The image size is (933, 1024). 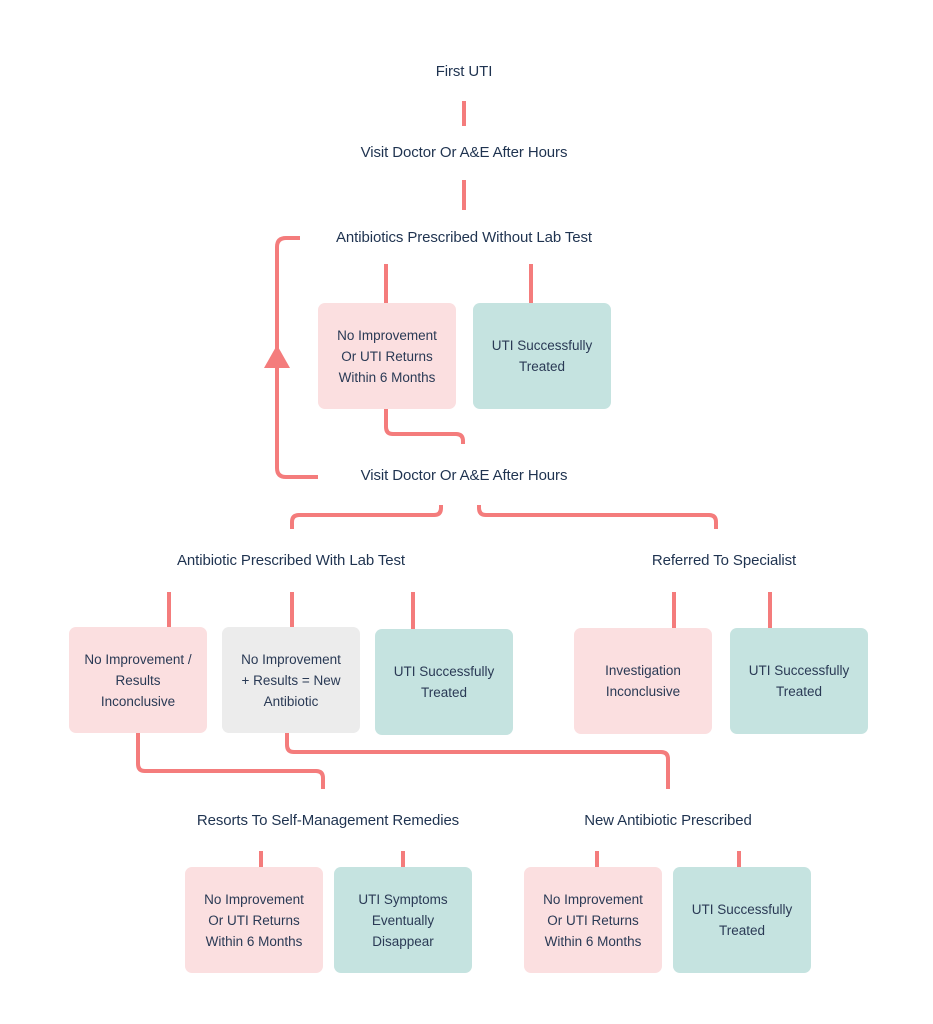 What do you see at coordinates (477, 760) in the screenshot?
I see `connector-results-to-new-antibiotic` at bounding box center [477, 760].